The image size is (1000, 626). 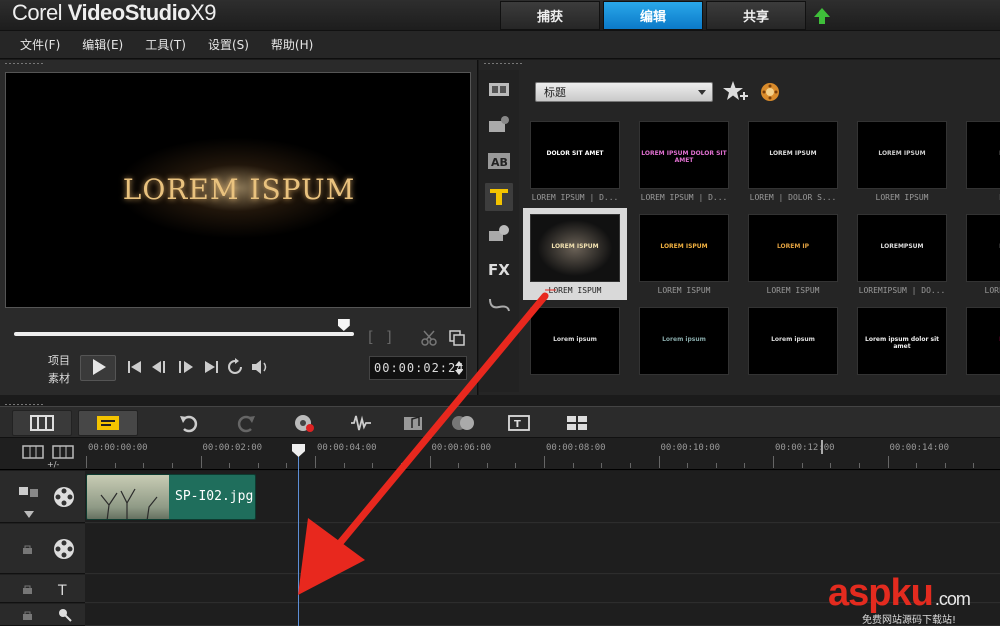 What do you see at coordinates (304, 423) in the screenshot?
I see `record-capture-icon` at bounding box center [304, 423].